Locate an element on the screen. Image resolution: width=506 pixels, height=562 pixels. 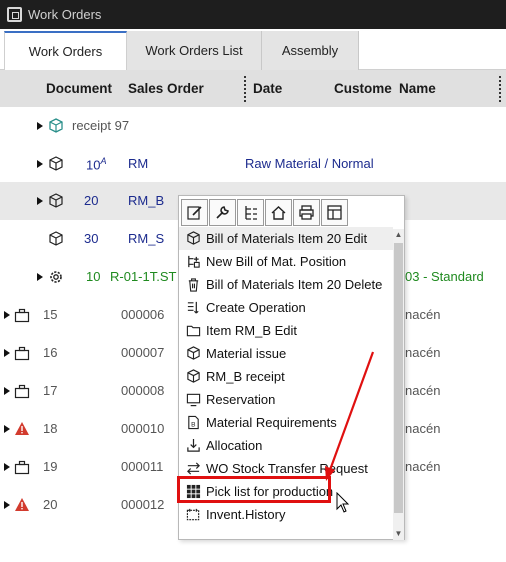
mouse-cursor-icon is located at coordinates (343, 502).